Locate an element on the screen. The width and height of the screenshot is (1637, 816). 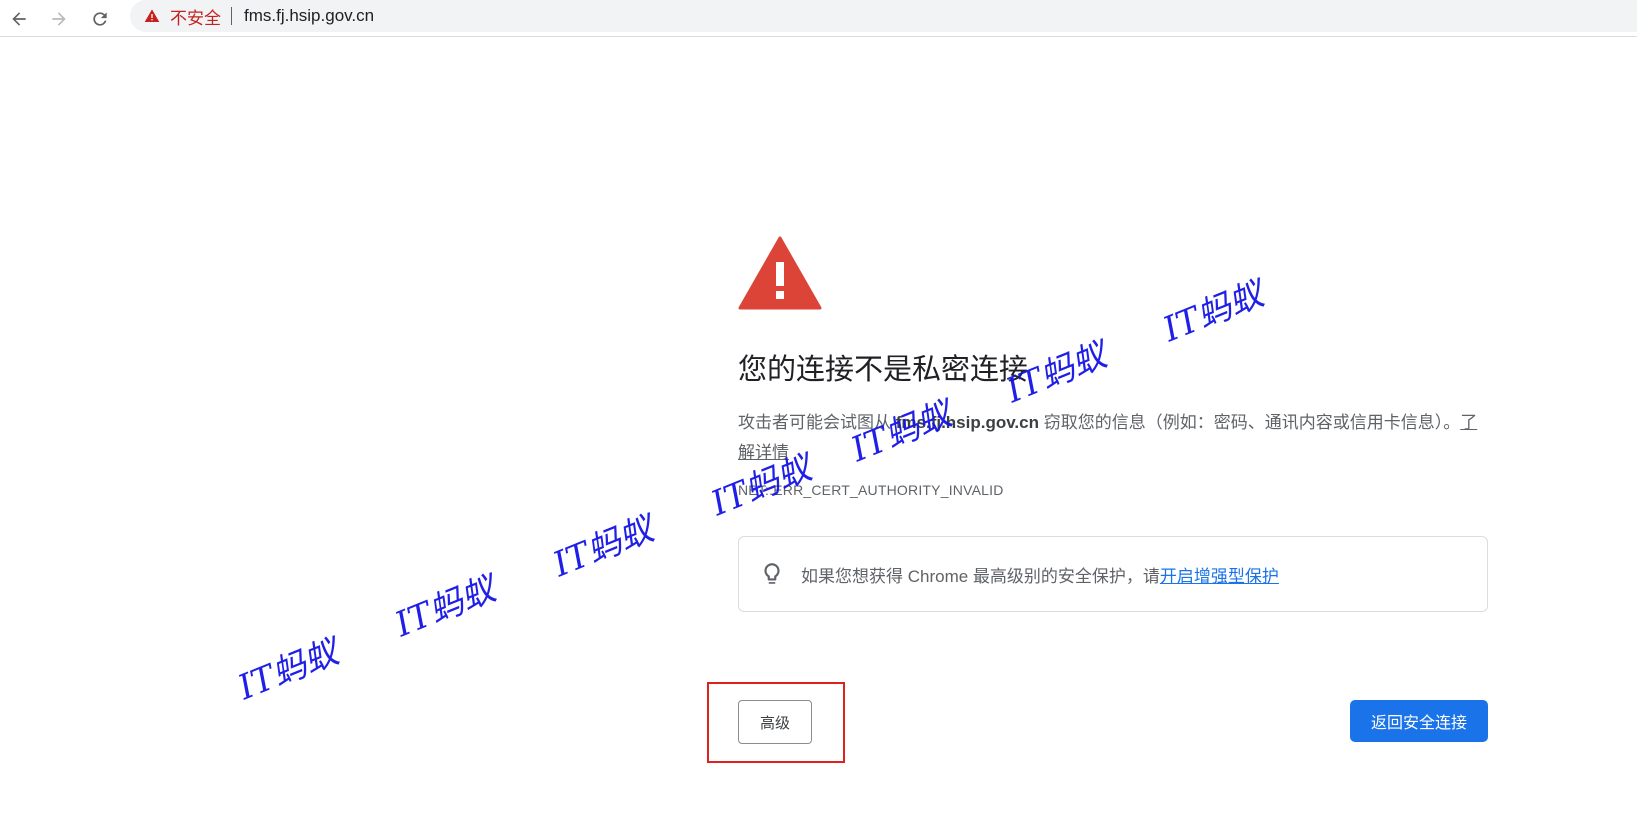
lightbulb-icon is located at coordinates (772, 573).